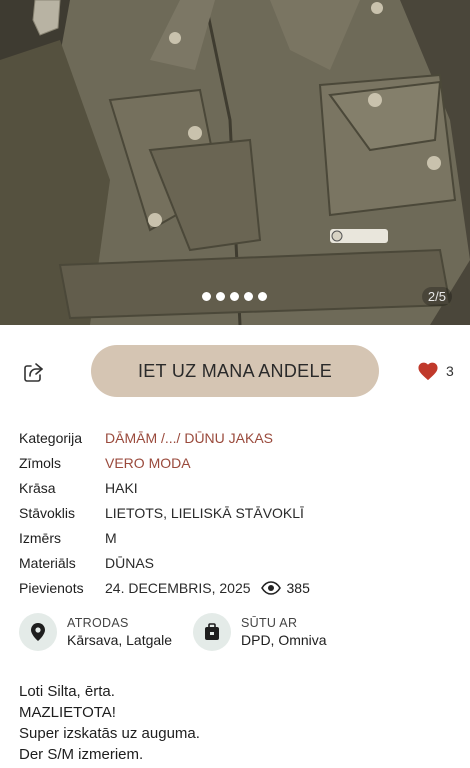 This screenshot has height=768, width=470. I want to click on description-line: Super izskatās uz auguma., so click(109, 733).